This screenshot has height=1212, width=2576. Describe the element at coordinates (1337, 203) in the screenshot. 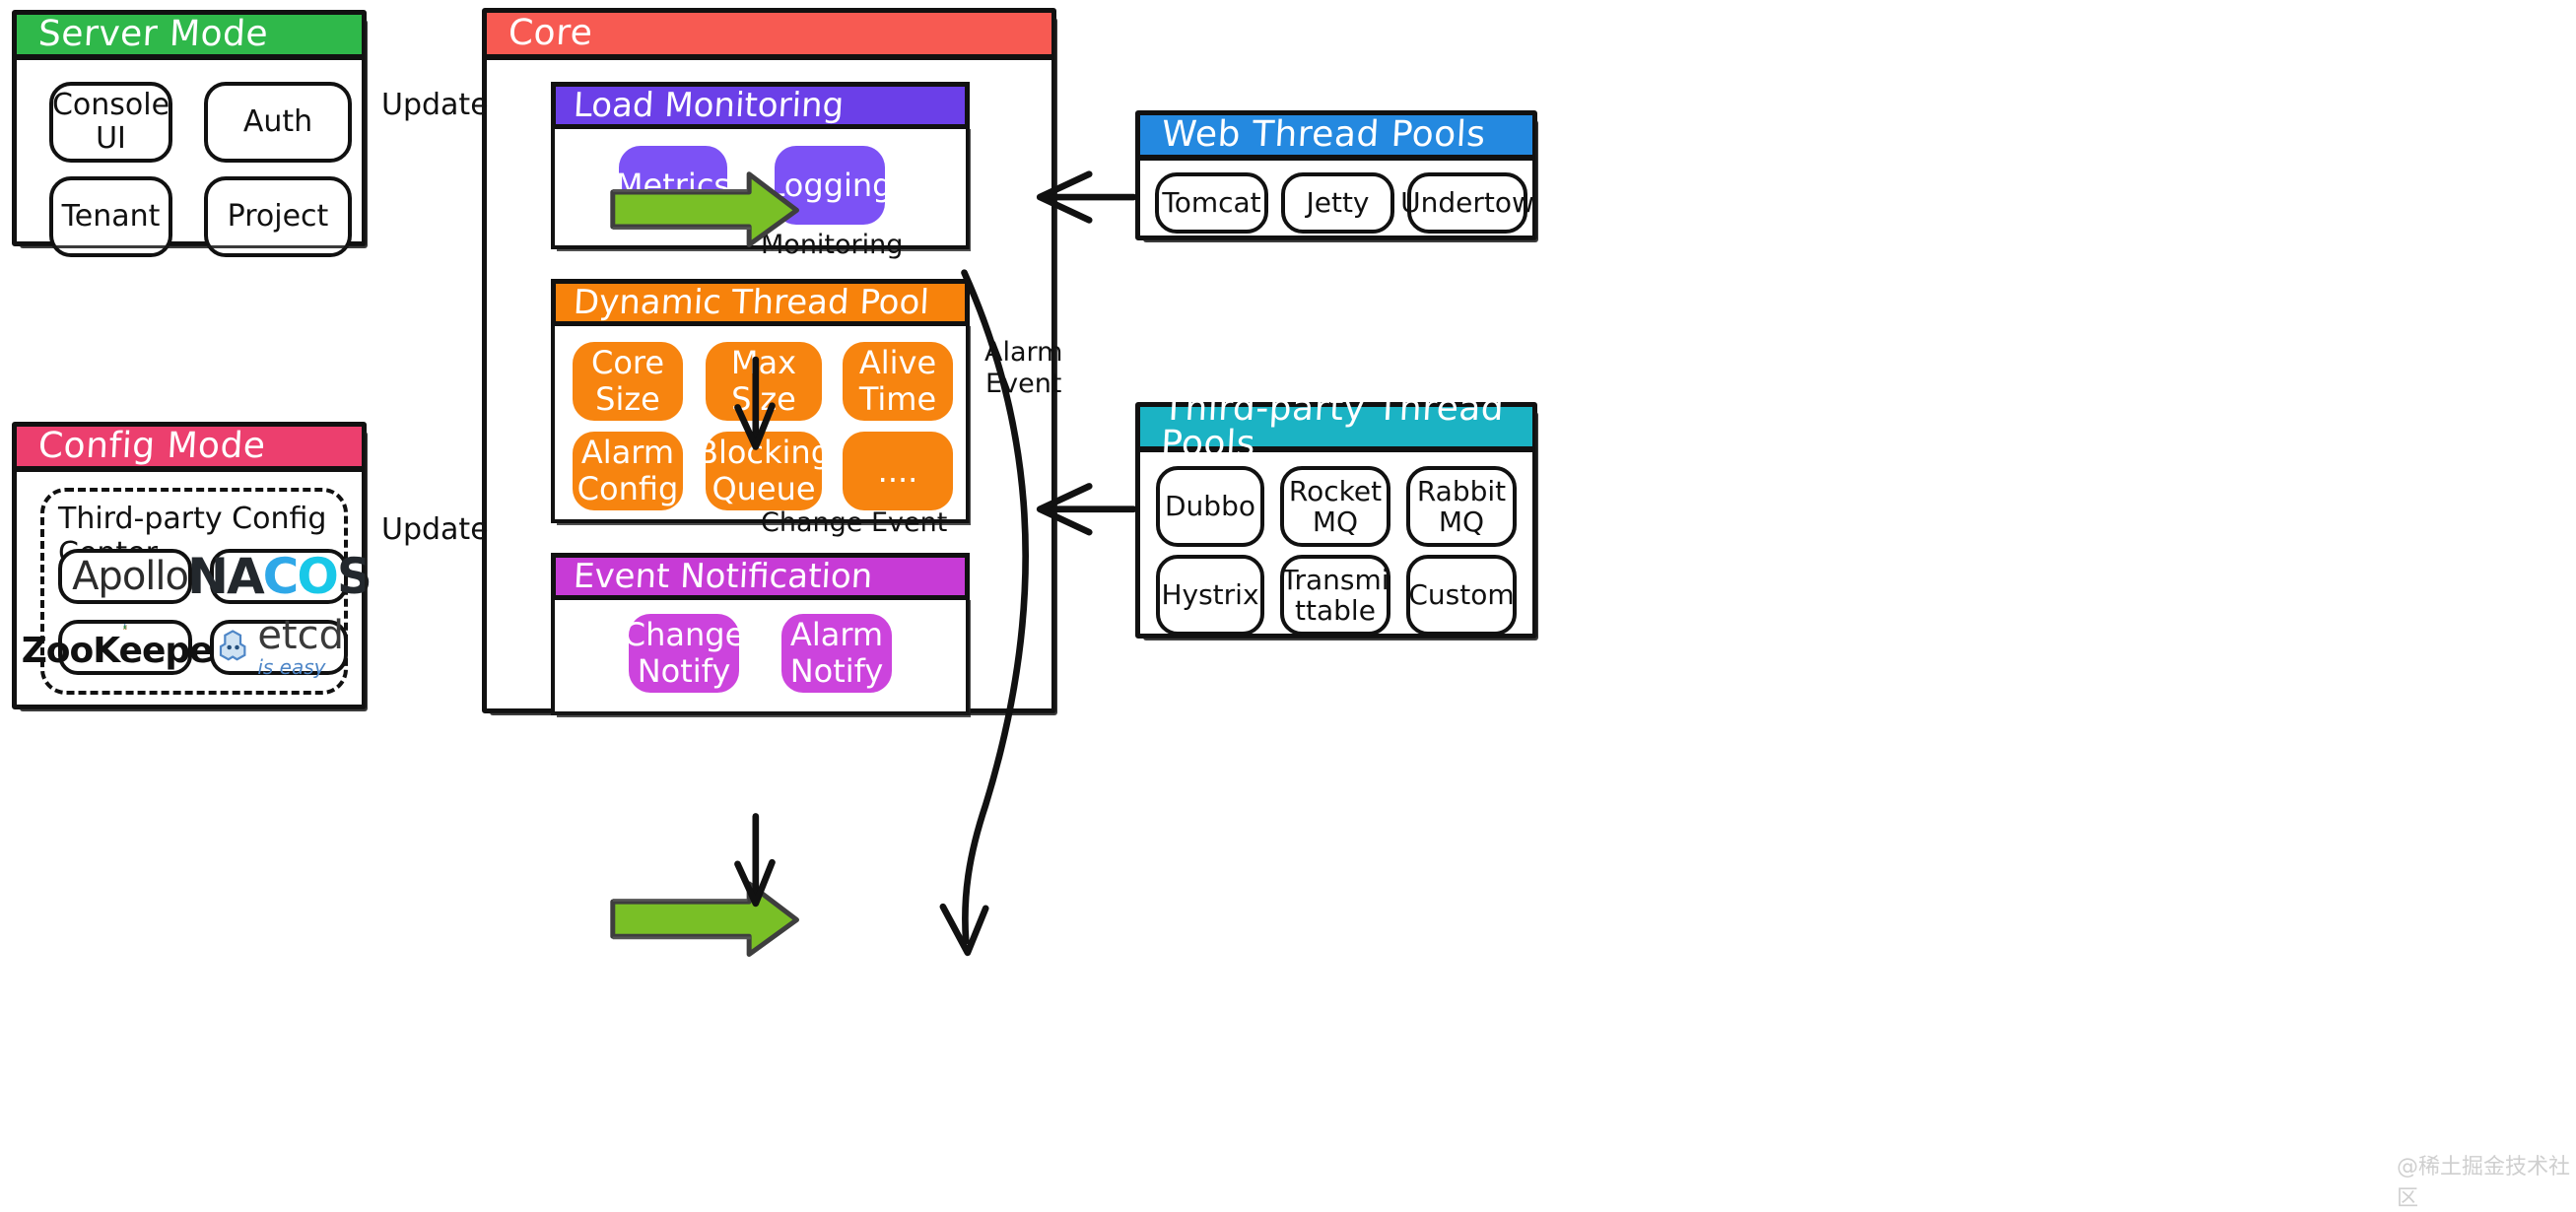

I see `chip-jetty: Jetty` at that location.